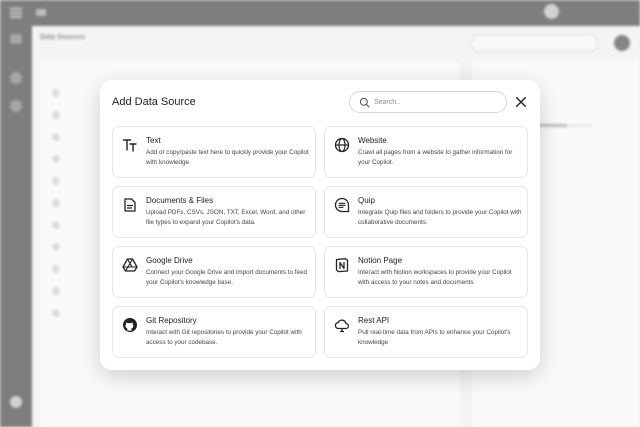 The width and height of the screenshot is (640, 427). What do you see at coordinates (180, 200) in the screenshot?
I see `source-title: Documents & Files` at bounding box center [180, 200].